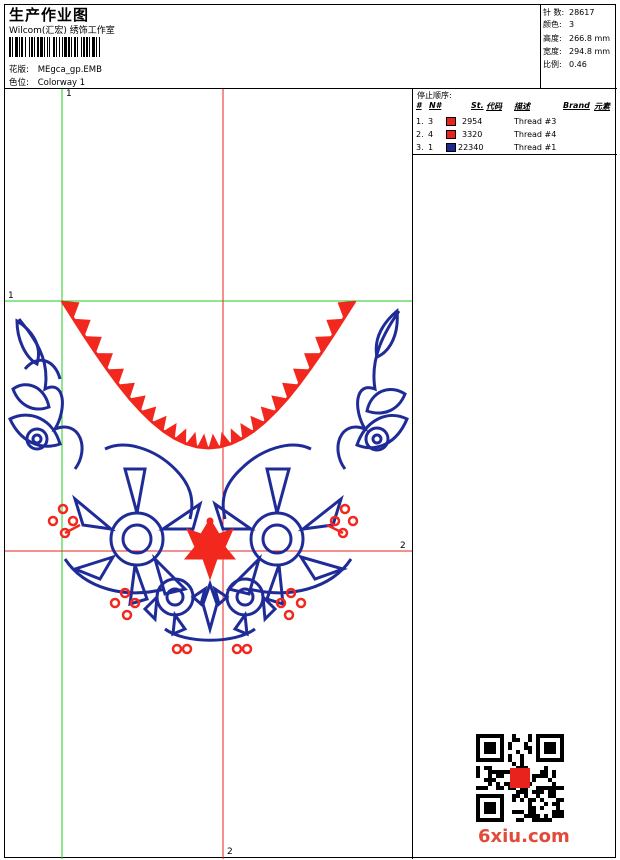  What do you see at coordinates (472, 121) in the screenshot?
I see `legend-row-code: 2954` at bounding box center [472, 121].